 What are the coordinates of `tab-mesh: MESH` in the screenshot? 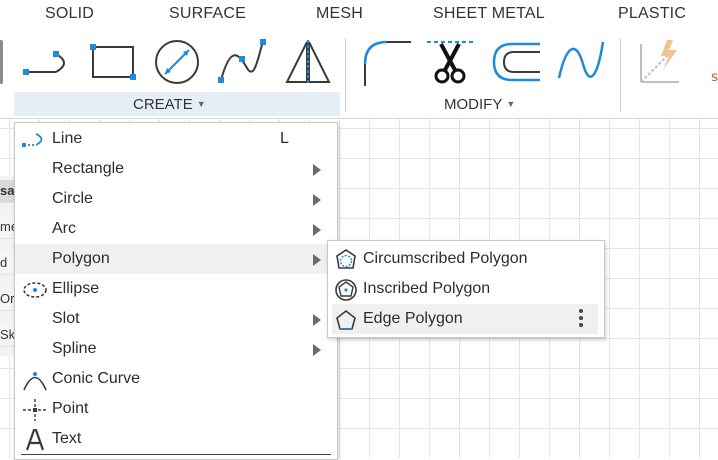 It's located at (339, 14).